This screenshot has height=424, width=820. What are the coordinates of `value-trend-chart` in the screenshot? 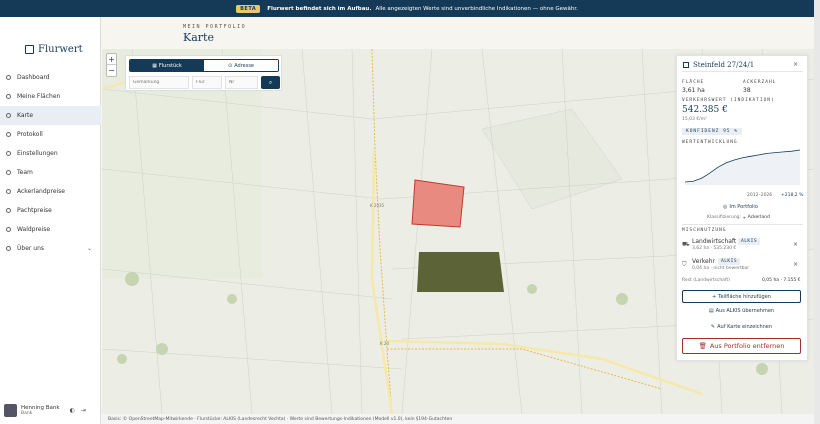 It's located at (742, 167).